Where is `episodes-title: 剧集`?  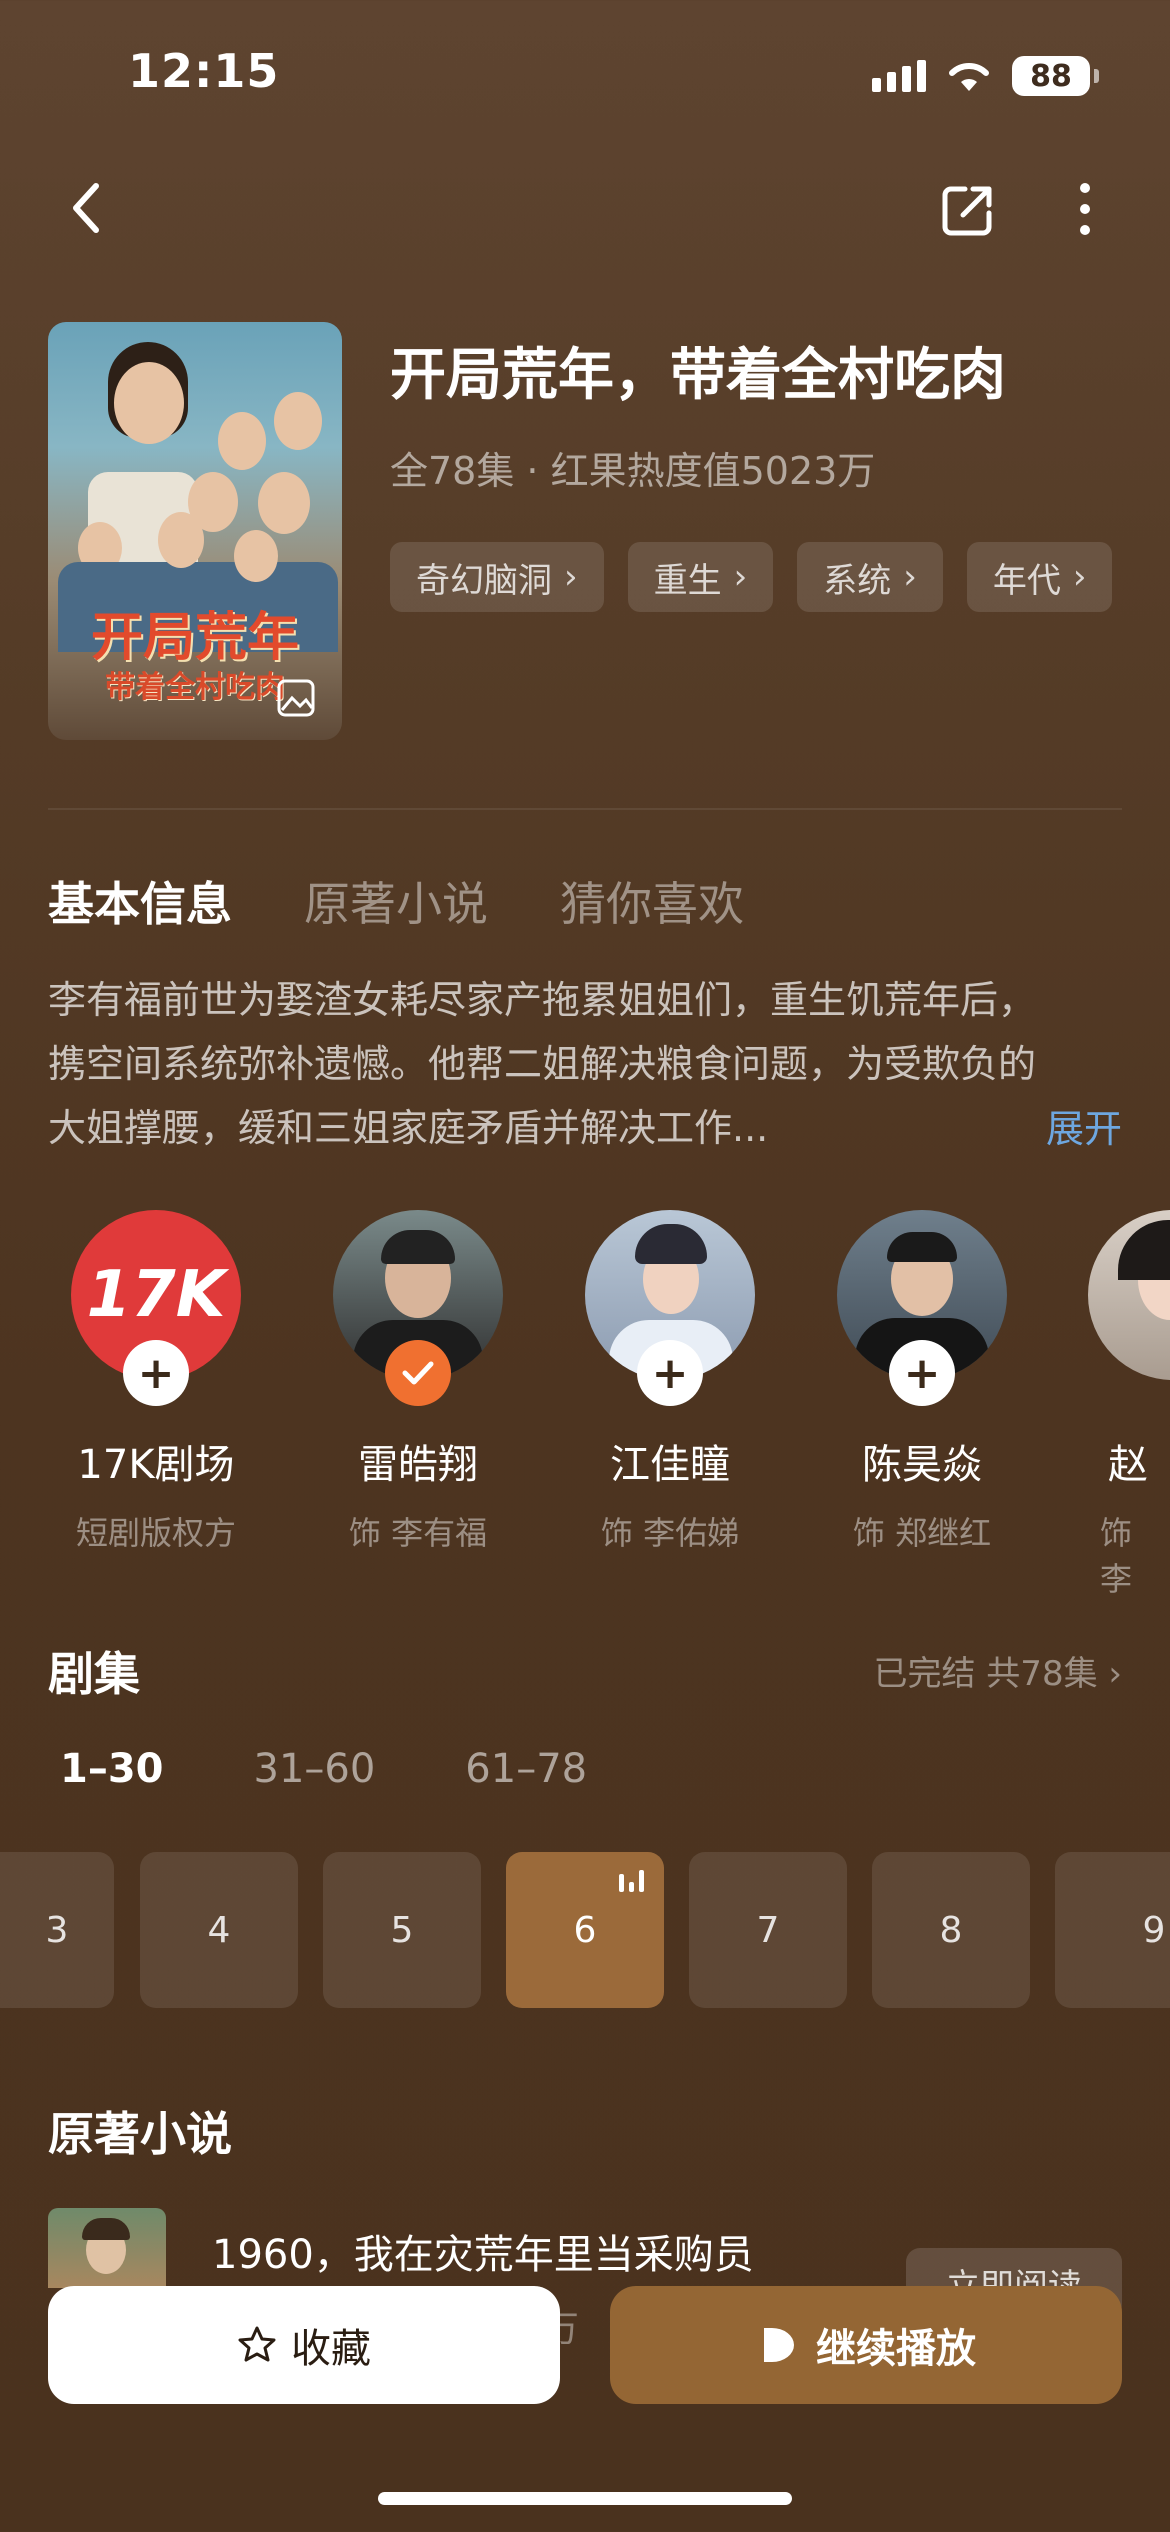
episodes-title: 剧集 is located at coordinates (94, 1674).